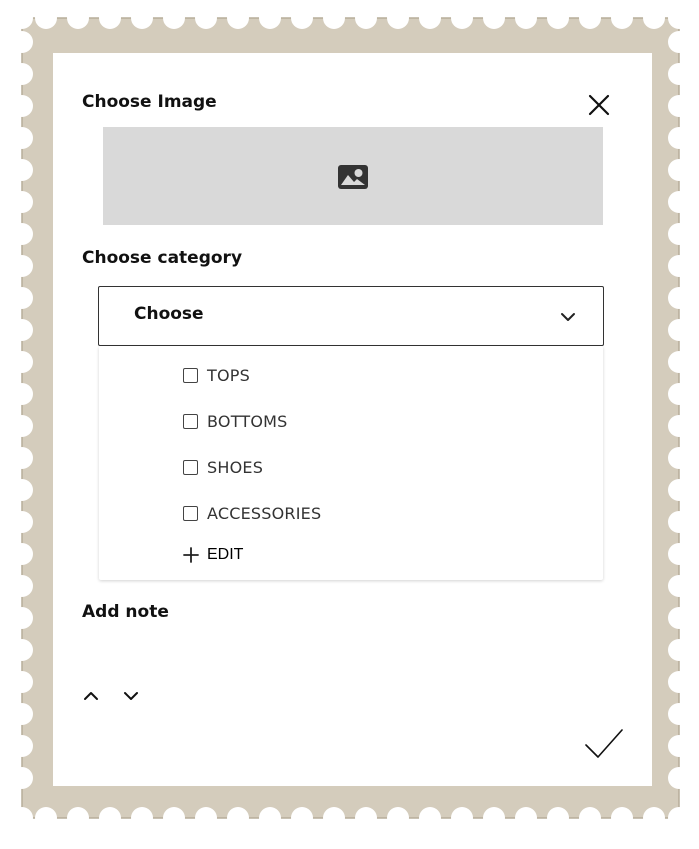  What do you see at coordinates (228, 375) in the screenshot?
I see `option-label: TOPS` at bounding box center [228, 375].